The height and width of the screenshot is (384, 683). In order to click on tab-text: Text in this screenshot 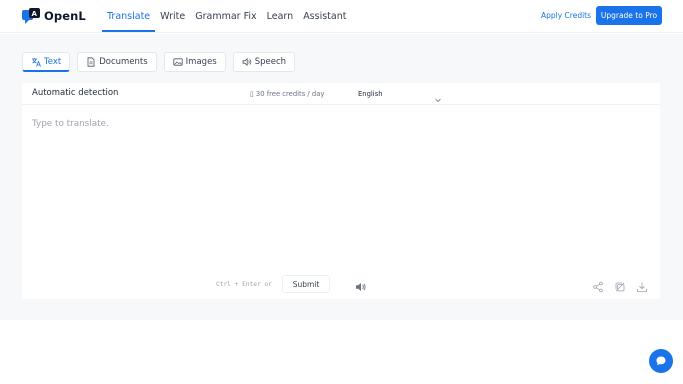, I will do `click(46, 62)`.